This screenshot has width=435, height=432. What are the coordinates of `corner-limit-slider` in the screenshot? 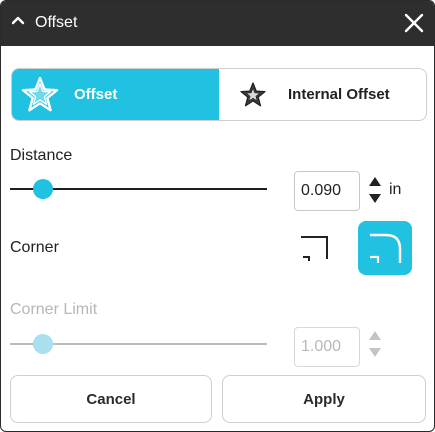 It's located at (138, 344).